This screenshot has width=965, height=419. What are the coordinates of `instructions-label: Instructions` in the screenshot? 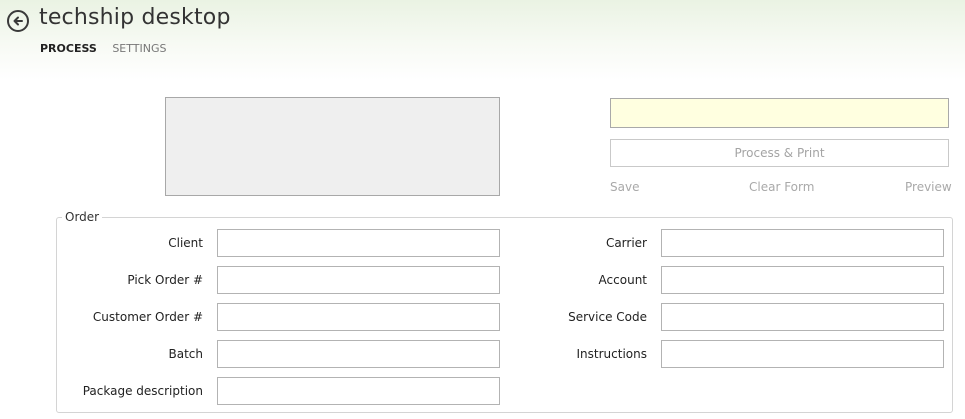 It's located at (611, 354).